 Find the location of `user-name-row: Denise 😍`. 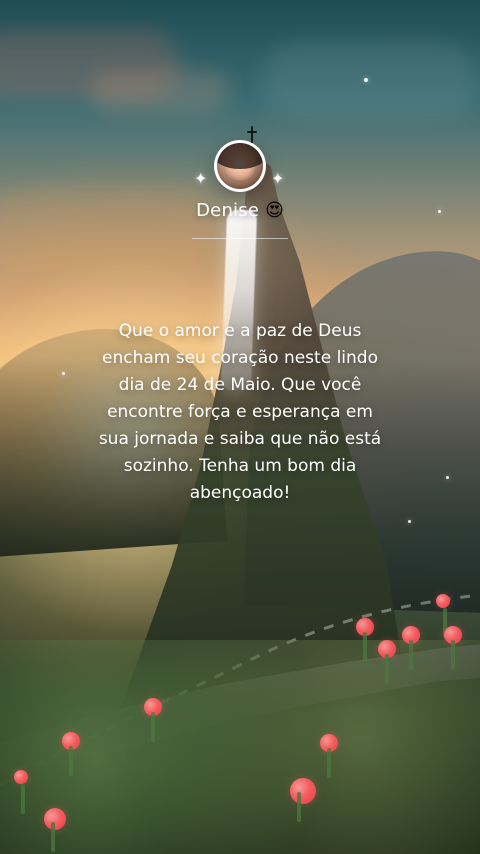

user-name-row: Denise 😍 is located at coordinates (240, 210).